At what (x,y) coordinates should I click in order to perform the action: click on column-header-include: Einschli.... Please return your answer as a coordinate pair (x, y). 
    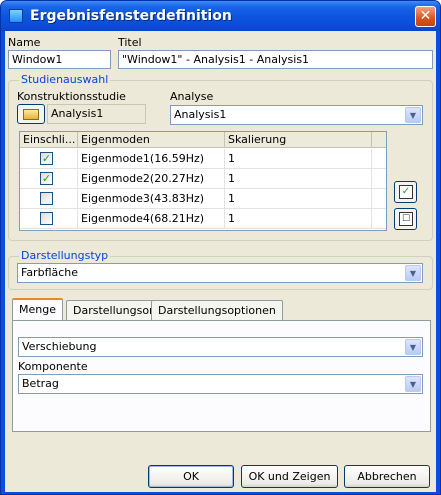
    Looking at the image, I should click on (49, 140).